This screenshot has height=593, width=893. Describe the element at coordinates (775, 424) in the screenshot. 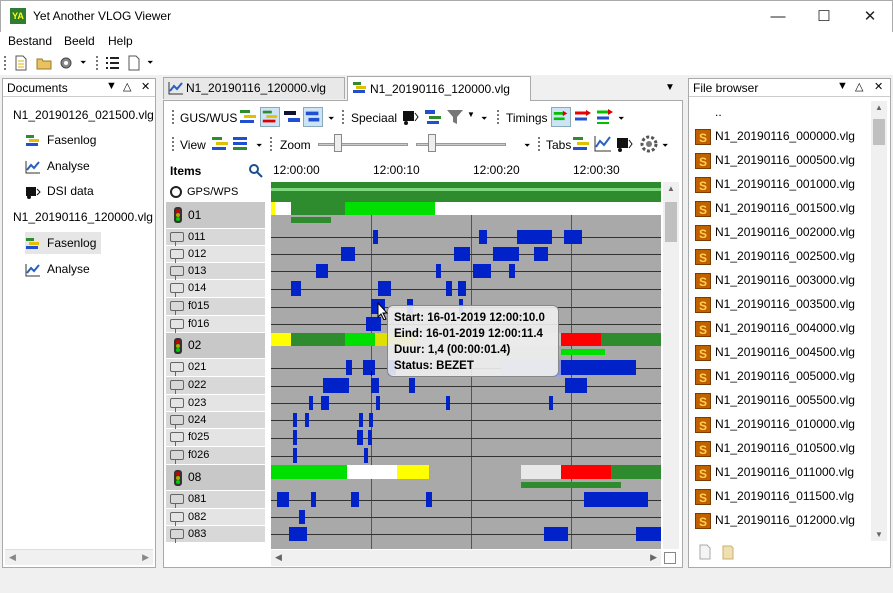

I see `file-list-item: S N1_20190116_010000.vlg` at that location.